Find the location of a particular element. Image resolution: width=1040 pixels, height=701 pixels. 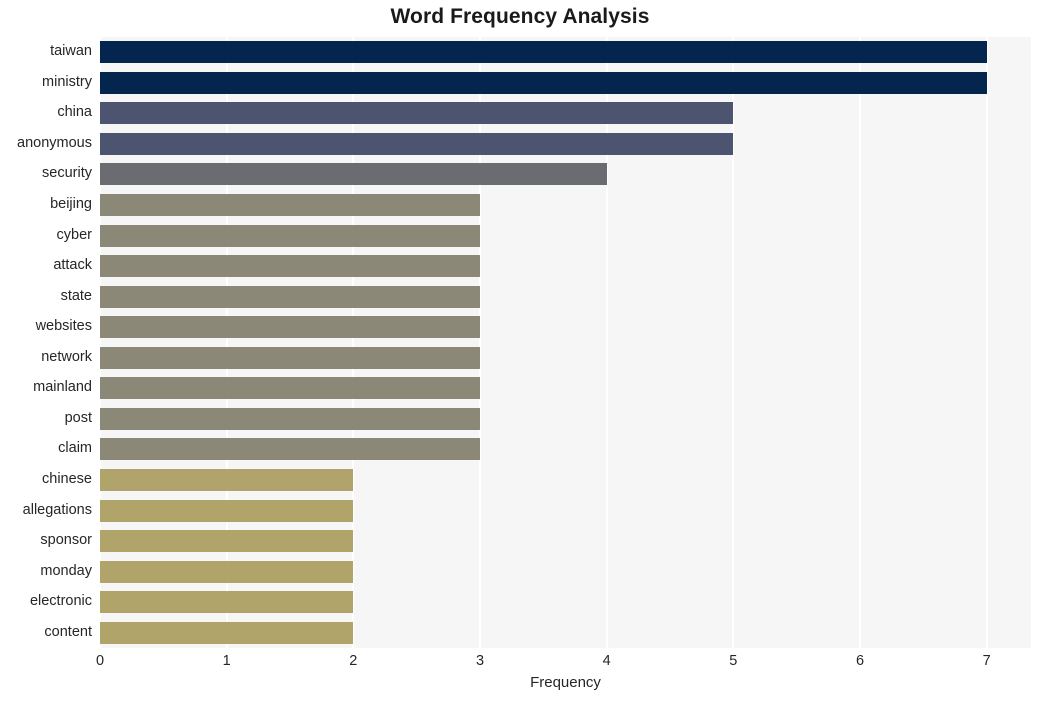

y-tick-label-claim: claim is located at coordinates (75, 448).